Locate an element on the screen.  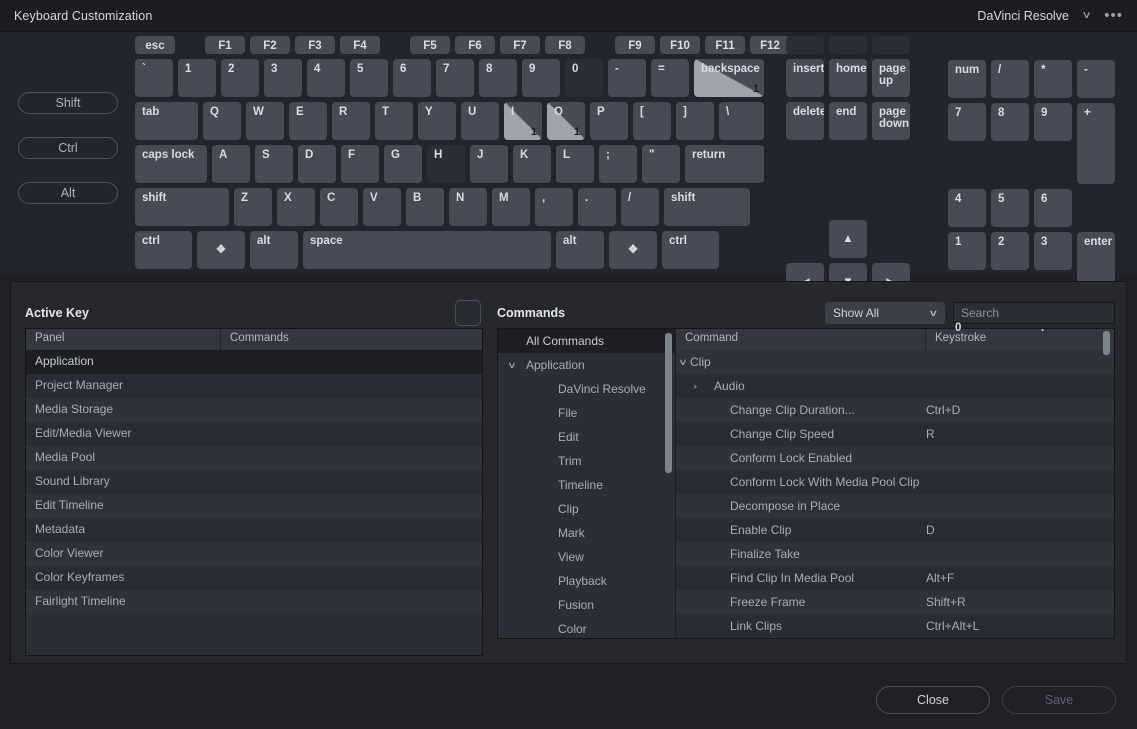
key-x: X is located at coordinates (296, 207).